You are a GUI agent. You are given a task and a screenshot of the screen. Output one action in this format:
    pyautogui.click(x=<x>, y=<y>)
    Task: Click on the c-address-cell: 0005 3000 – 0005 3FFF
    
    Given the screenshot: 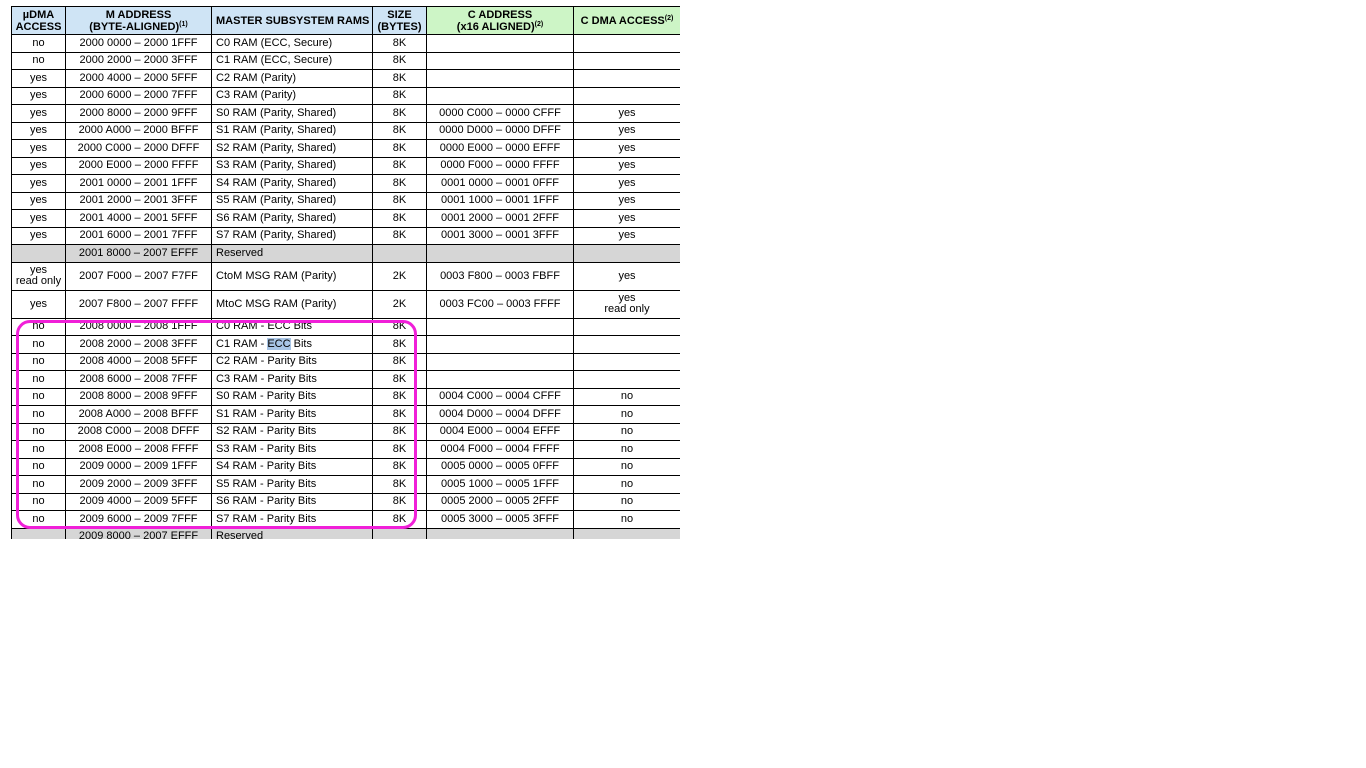 What is the action you would take?
    pyautogui.click(x=500, y=519)
    